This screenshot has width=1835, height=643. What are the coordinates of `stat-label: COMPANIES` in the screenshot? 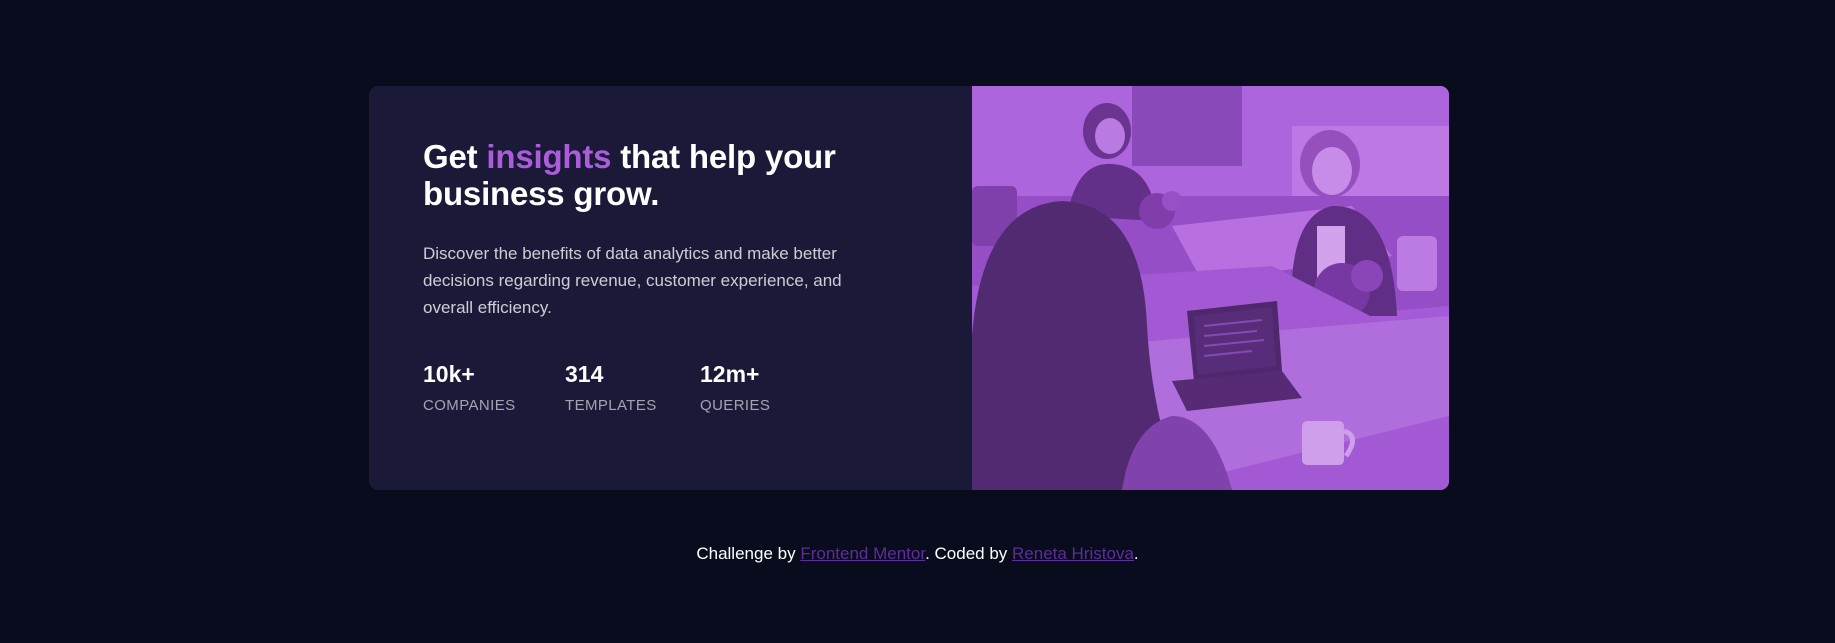 It's located at (469, 405).